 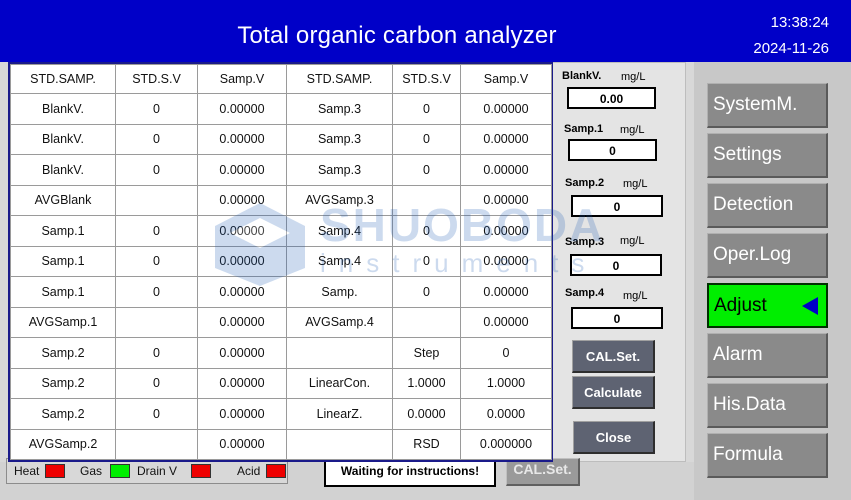 I want to click on heat-indicator, so click(x=55, y=471).